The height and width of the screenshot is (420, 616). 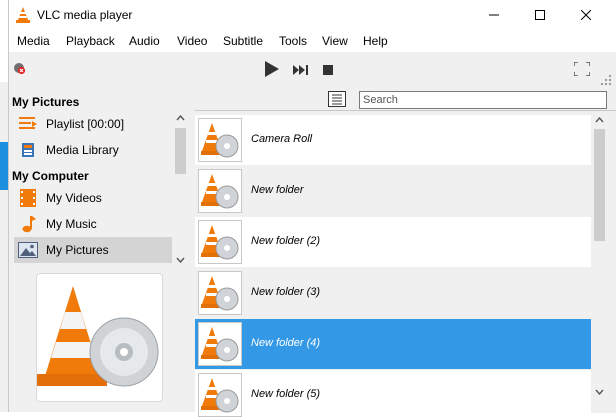 What do you see at coordinates (286, 292) in the screenshot?
I see `item-name: New folder (3)` at bounding box center [286, 292].